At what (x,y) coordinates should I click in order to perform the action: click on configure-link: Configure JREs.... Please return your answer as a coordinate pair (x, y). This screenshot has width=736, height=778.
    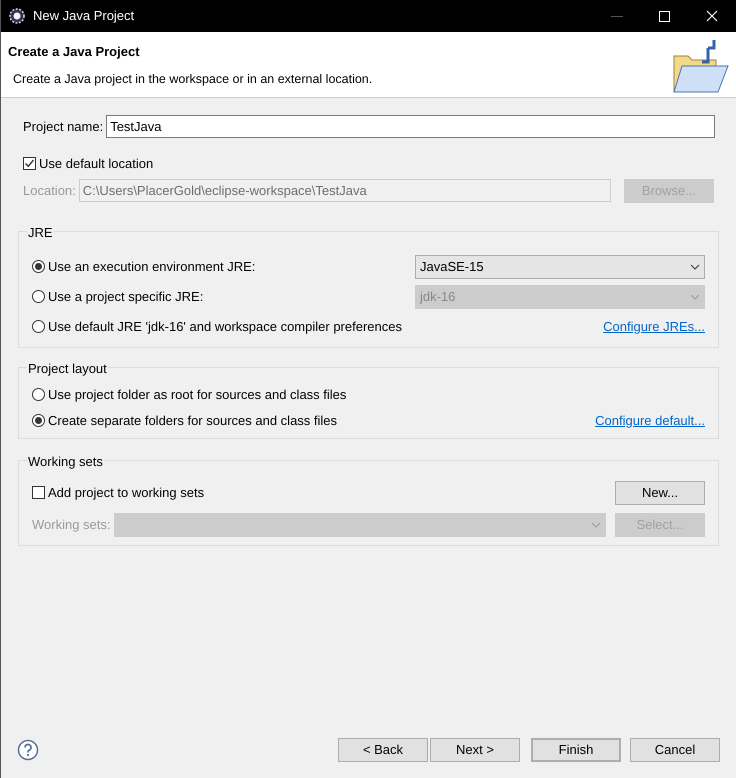
    Looking at the image, I should click on (654, 326).